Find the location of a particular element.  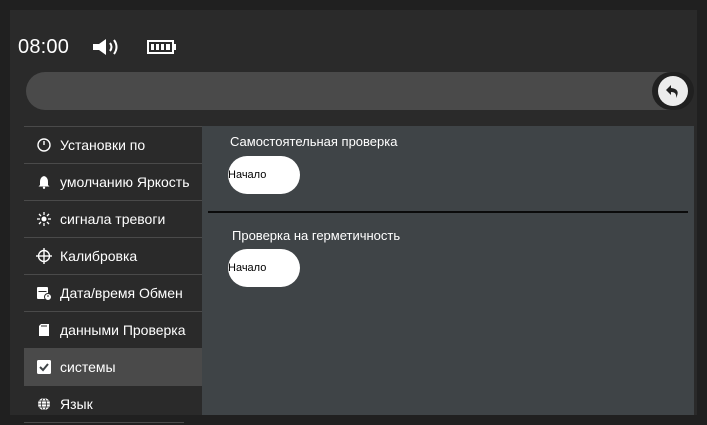

globe-icon is located at coordinates (44, 404).